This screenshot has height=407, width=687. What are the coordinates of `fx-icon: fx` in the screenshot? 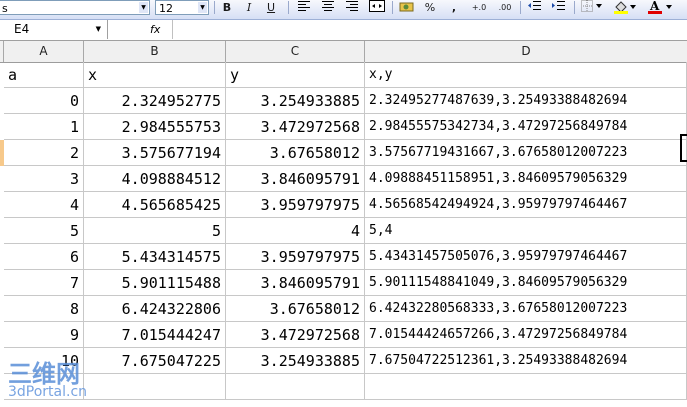 It's located at (155, 29).